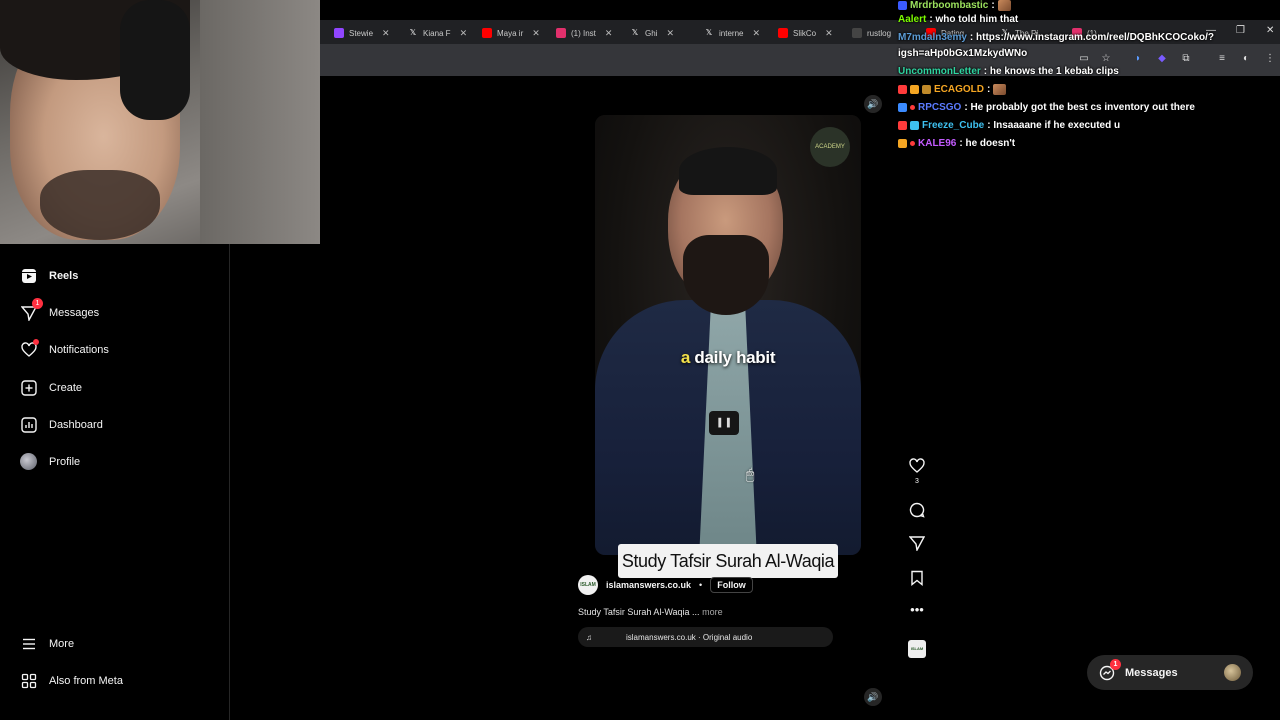 The image size is (1280, 720). What do you see at coordinates (487, 33) in the screenshot?
I see `youtube-icon` at bounding box center [487, 33].